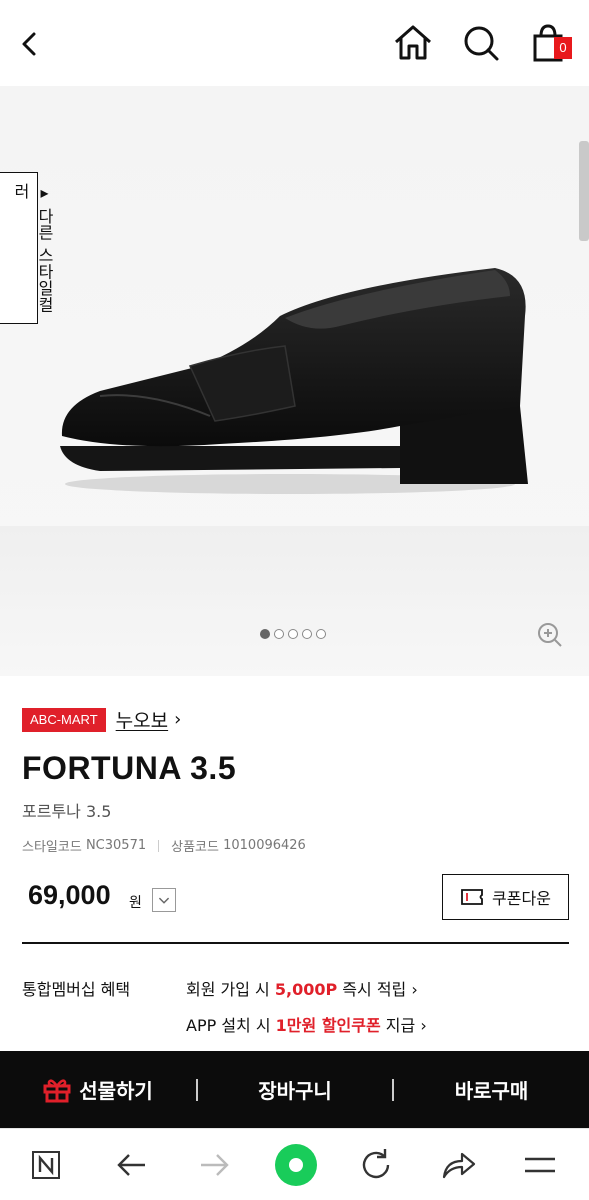  Describe the element at coordinates (64, 719) in the screenshot. I see `mall-badge: ABC-MART` at that location.